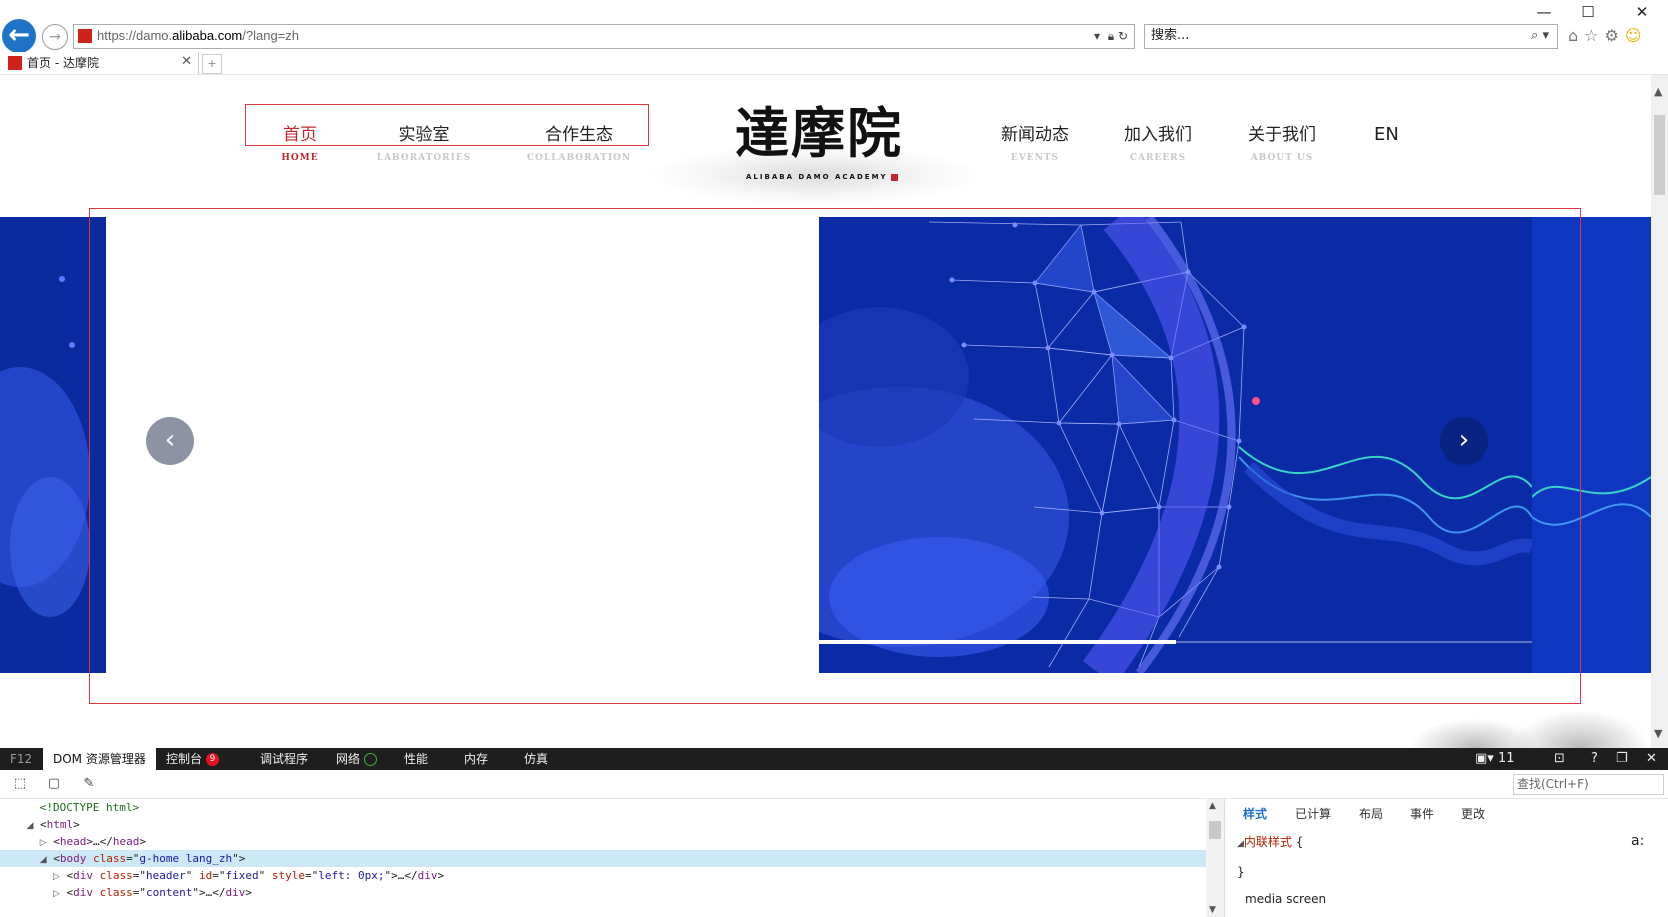 The image size is (1668, 917). What do you see at coordinates (60, 824) in the screenshot?
I see `dom-html-tag: html` at bounding box center [60, 824].